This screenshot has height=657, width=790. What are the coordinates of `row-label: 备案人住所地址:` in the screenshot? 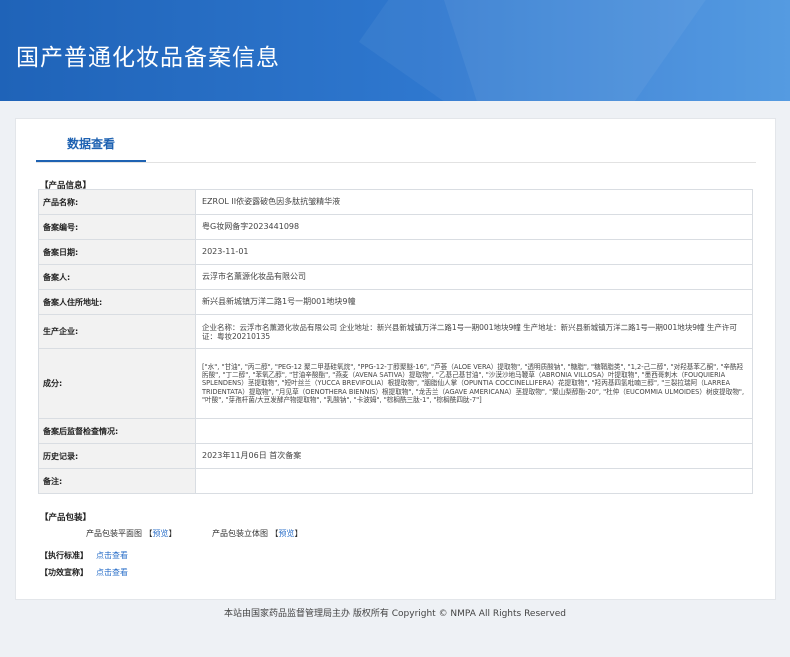 It's located at (117, 302).